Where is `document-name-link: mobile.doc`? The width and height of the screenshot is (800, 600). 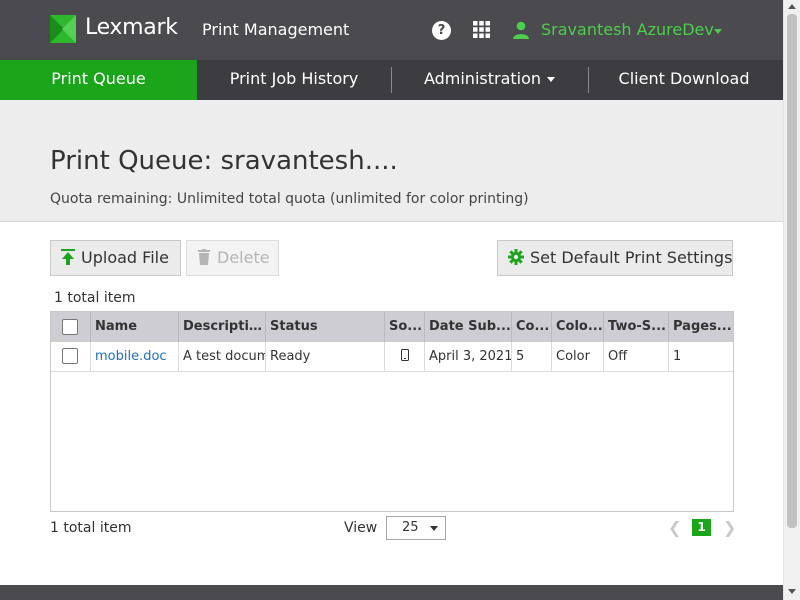 document-name-link: mobile.doc is located at coordinates (134, 356).